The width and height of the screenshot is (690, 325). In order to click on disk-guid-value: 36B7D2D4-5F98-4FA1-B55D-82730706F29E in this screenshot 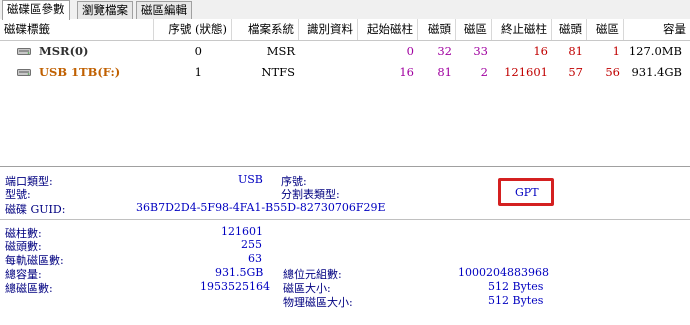, I will do `click(261, 207)`.